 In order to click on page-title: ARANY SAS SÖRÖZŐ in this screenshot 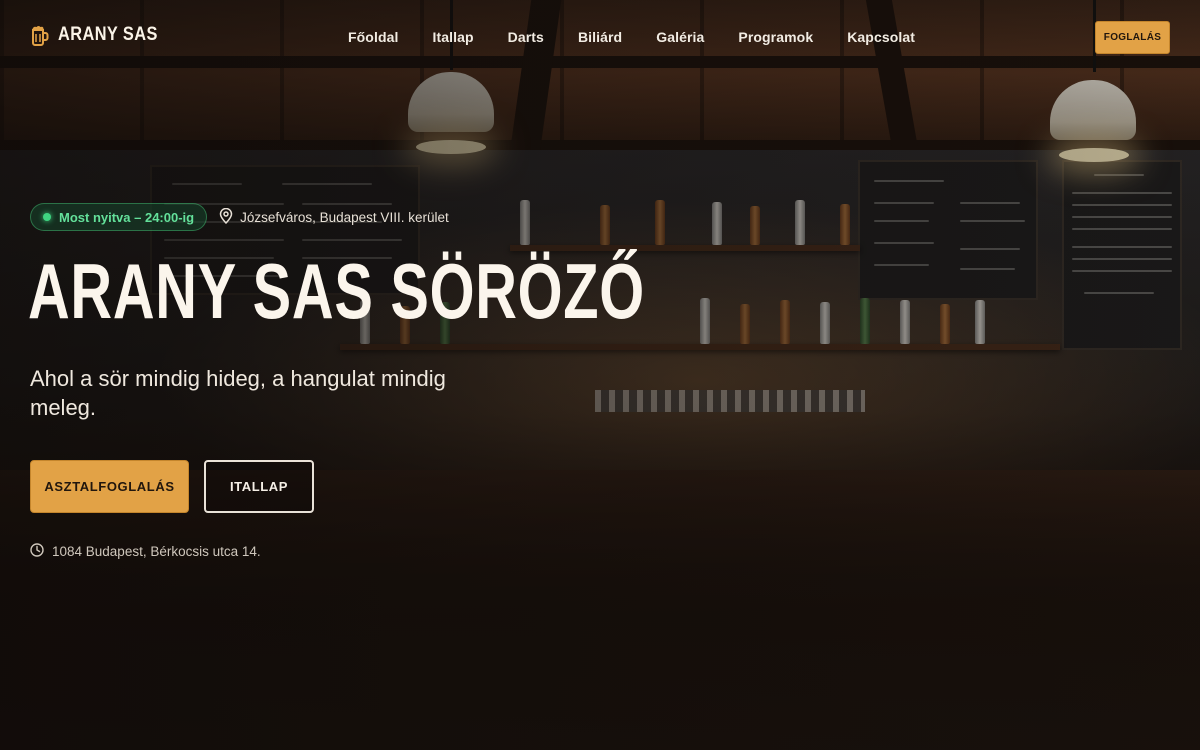, I will do `click(336, 291)`.